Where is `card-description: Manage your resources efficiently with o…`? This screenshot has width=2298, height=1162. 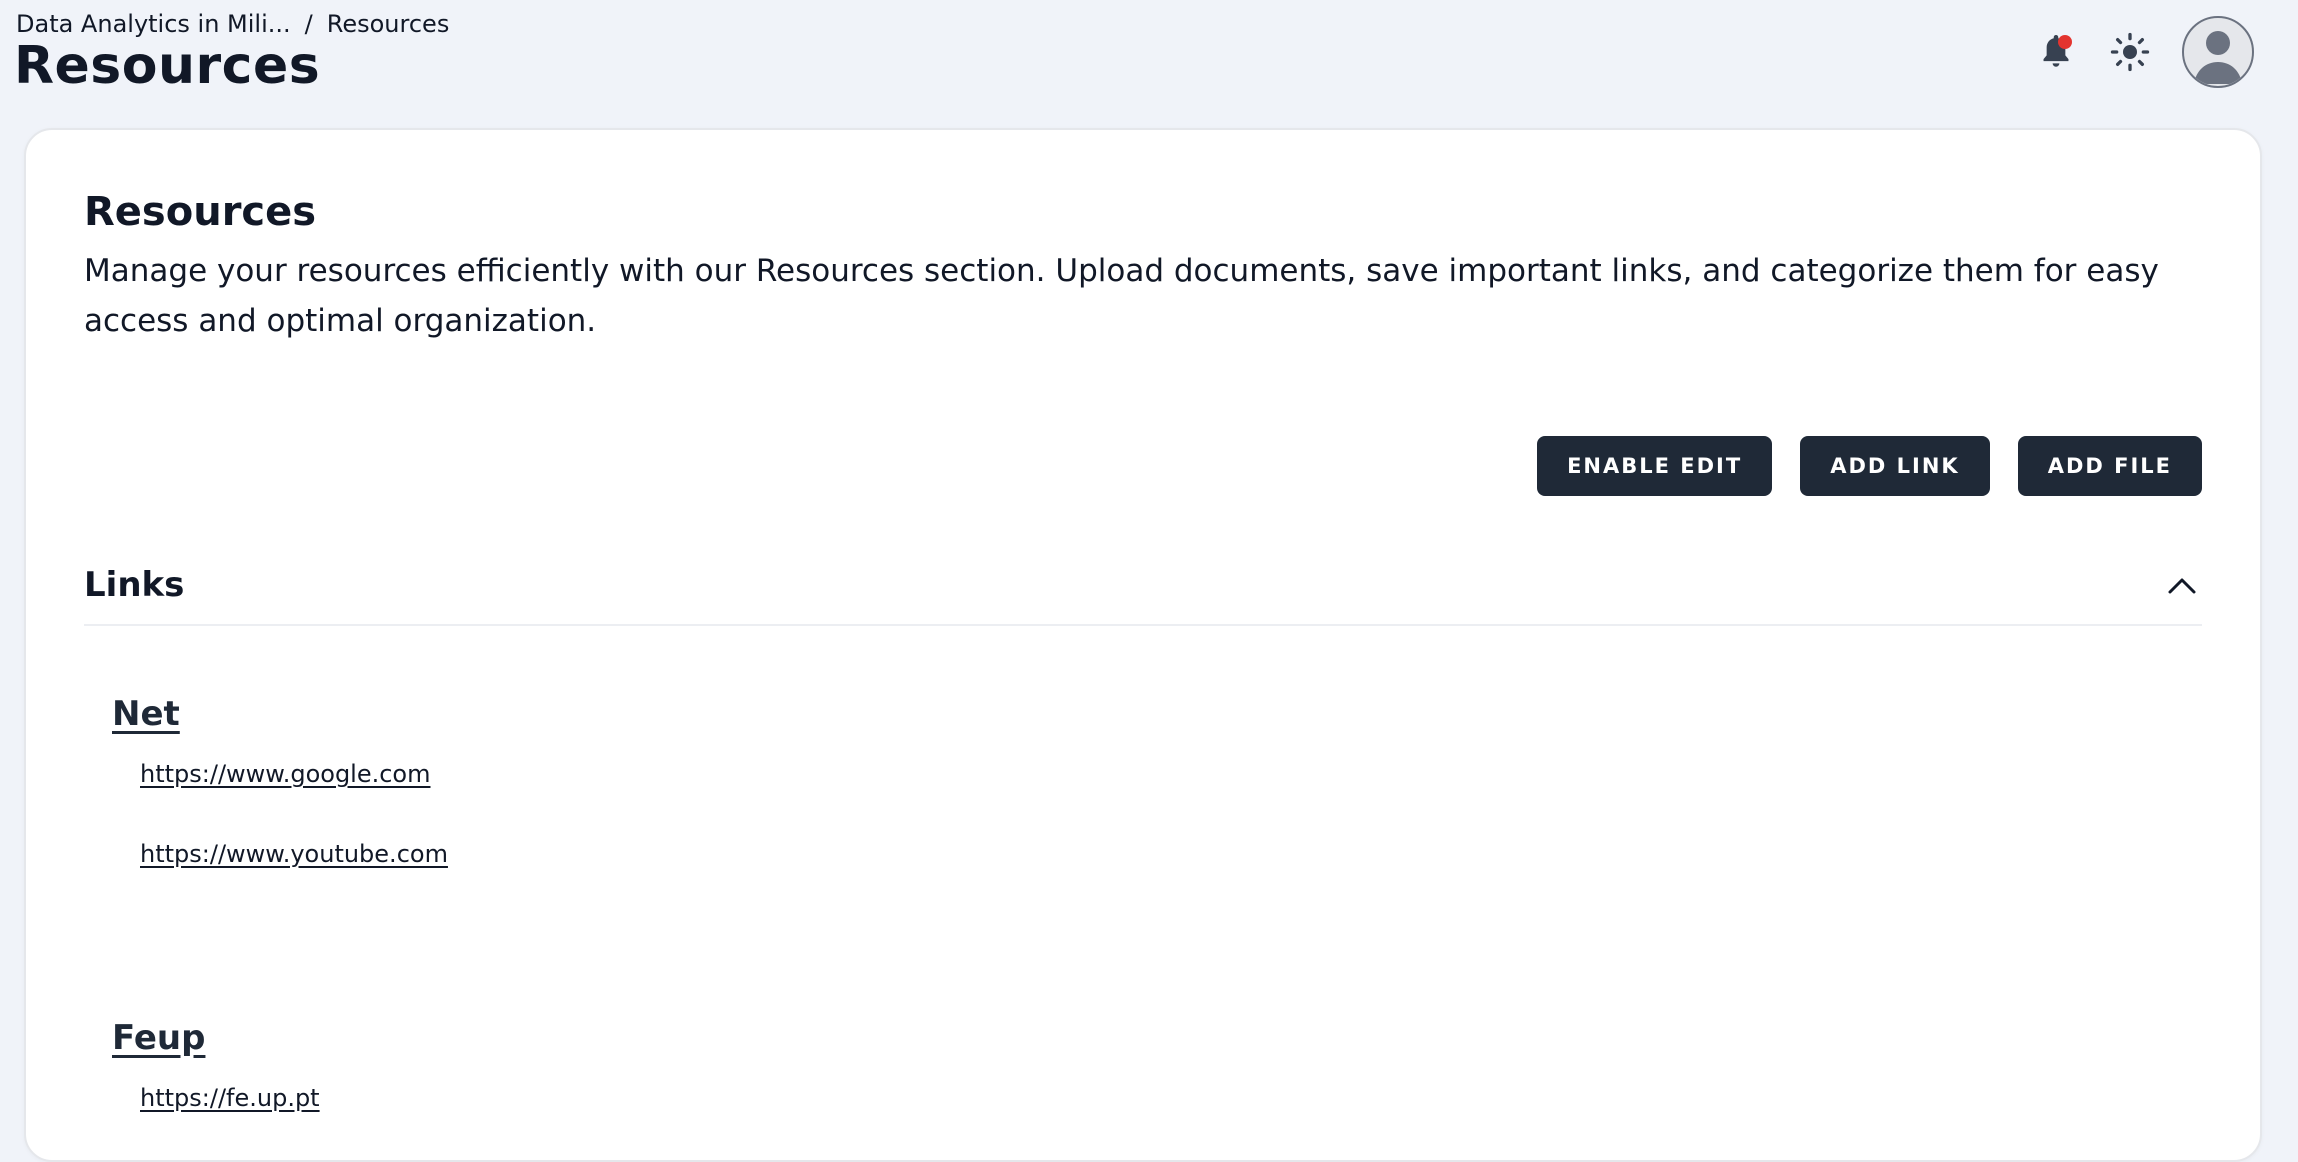 card-description: Manage your resources efficiently with o… is located at coordinates (1121, 296).